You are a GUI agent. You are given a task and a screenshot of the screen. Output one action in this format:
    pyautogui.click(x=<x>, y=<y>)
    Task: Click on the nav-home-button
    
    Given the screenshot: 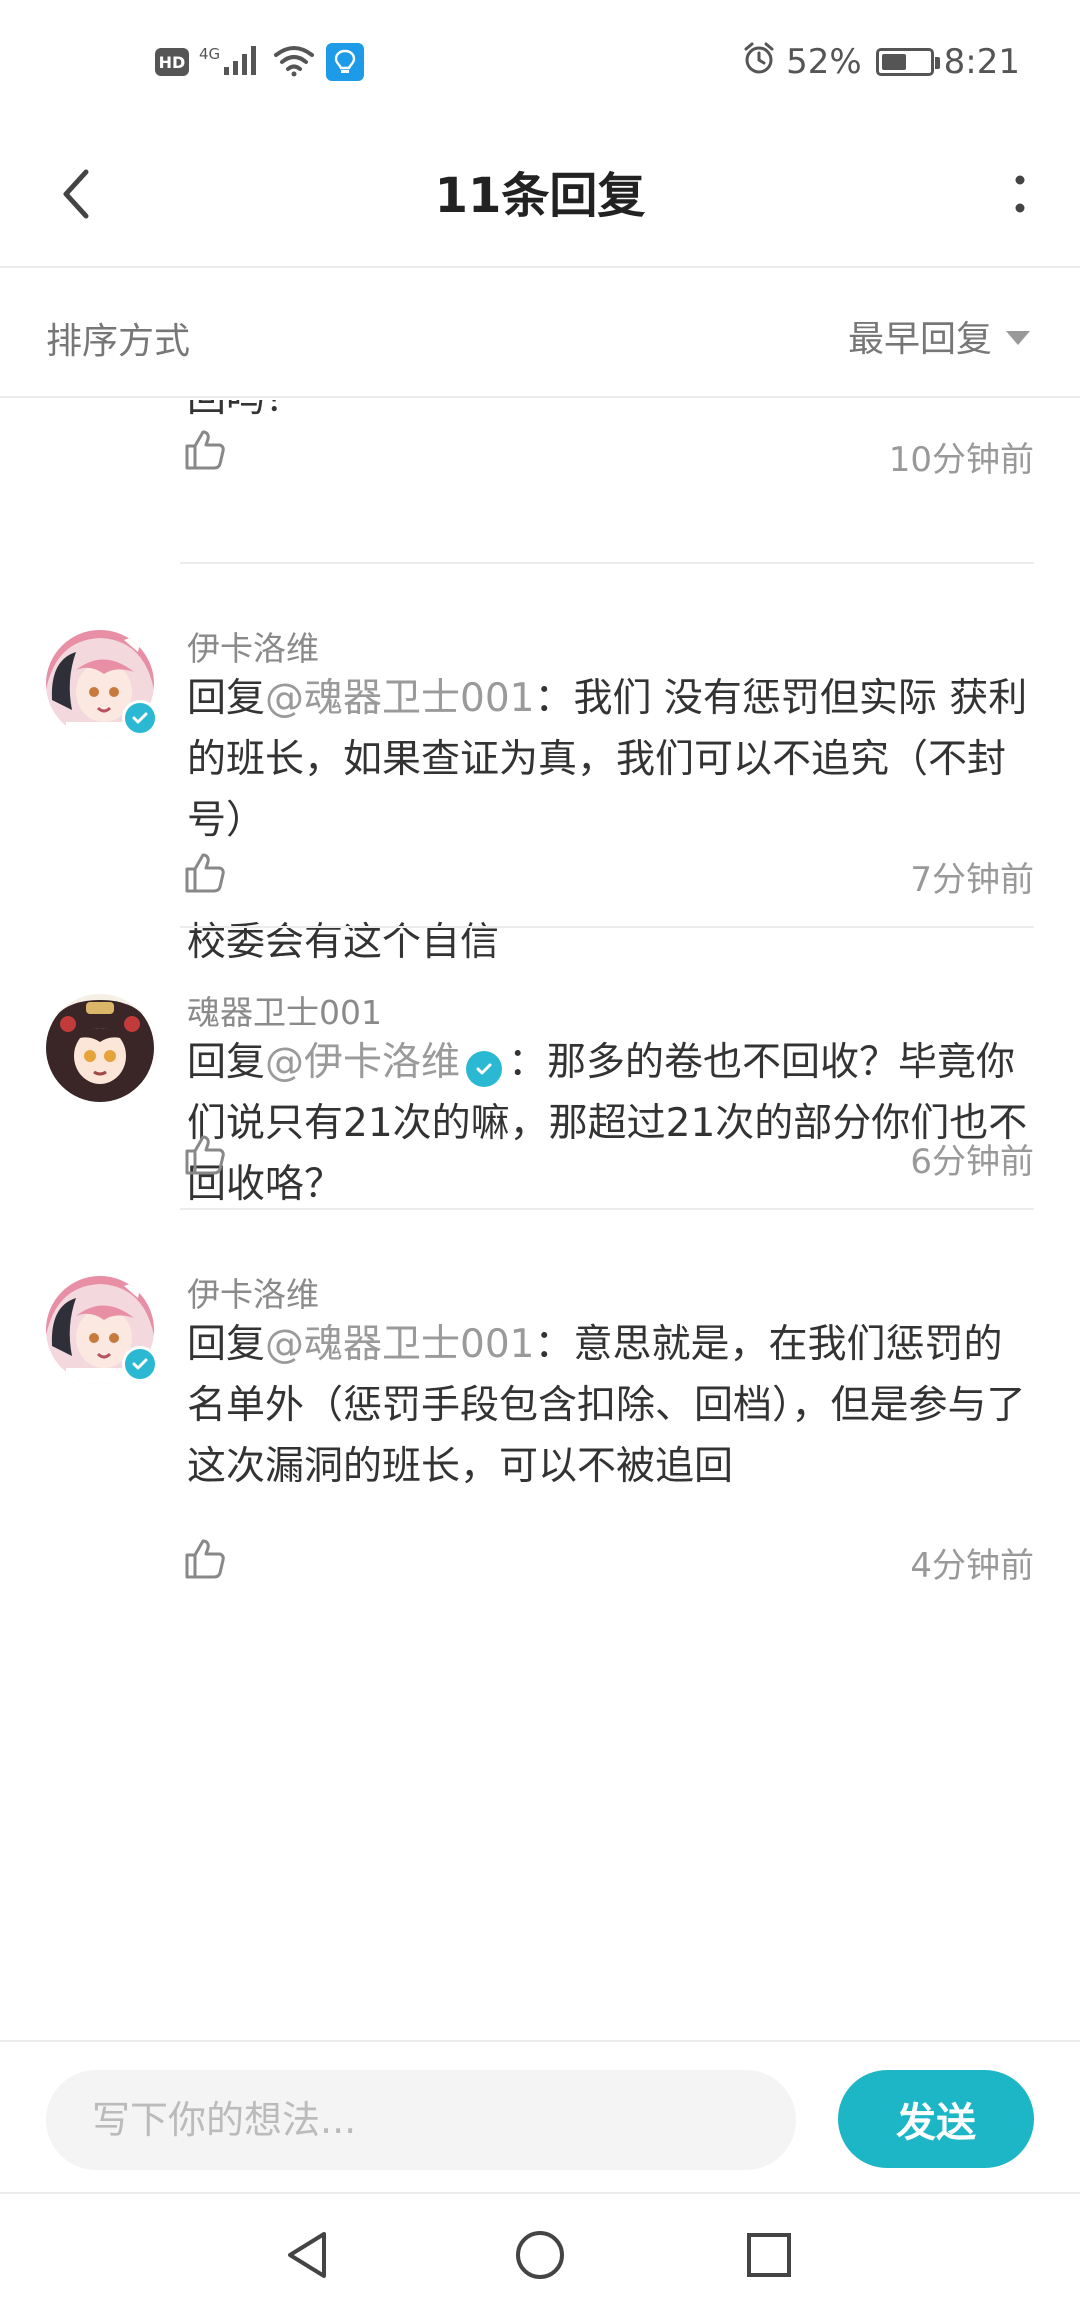 What is the action you would take?
    pyautogui.click(x=540, y=2255)
    